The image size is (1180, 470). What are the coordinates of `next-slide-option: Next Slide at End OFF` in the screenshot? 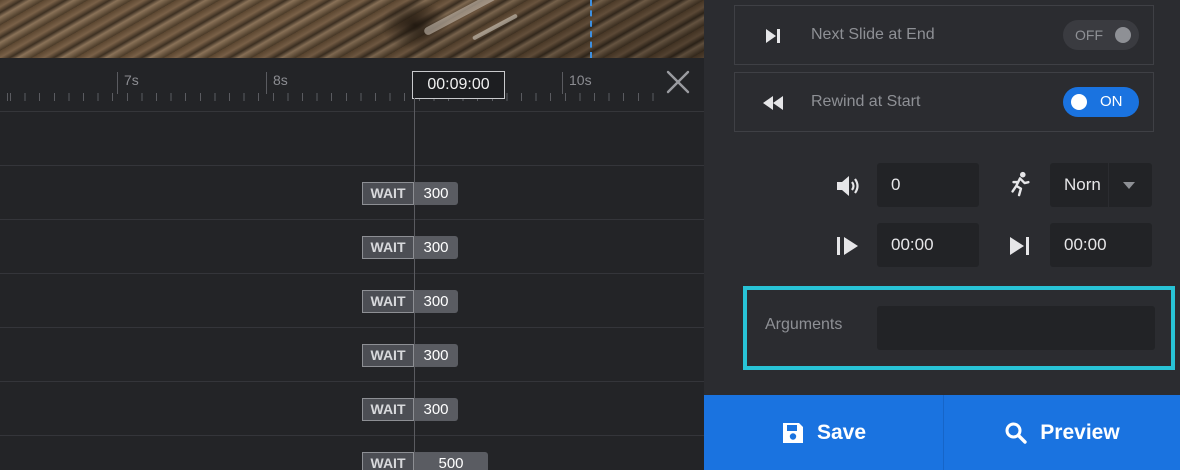 It's located at (944, 35).